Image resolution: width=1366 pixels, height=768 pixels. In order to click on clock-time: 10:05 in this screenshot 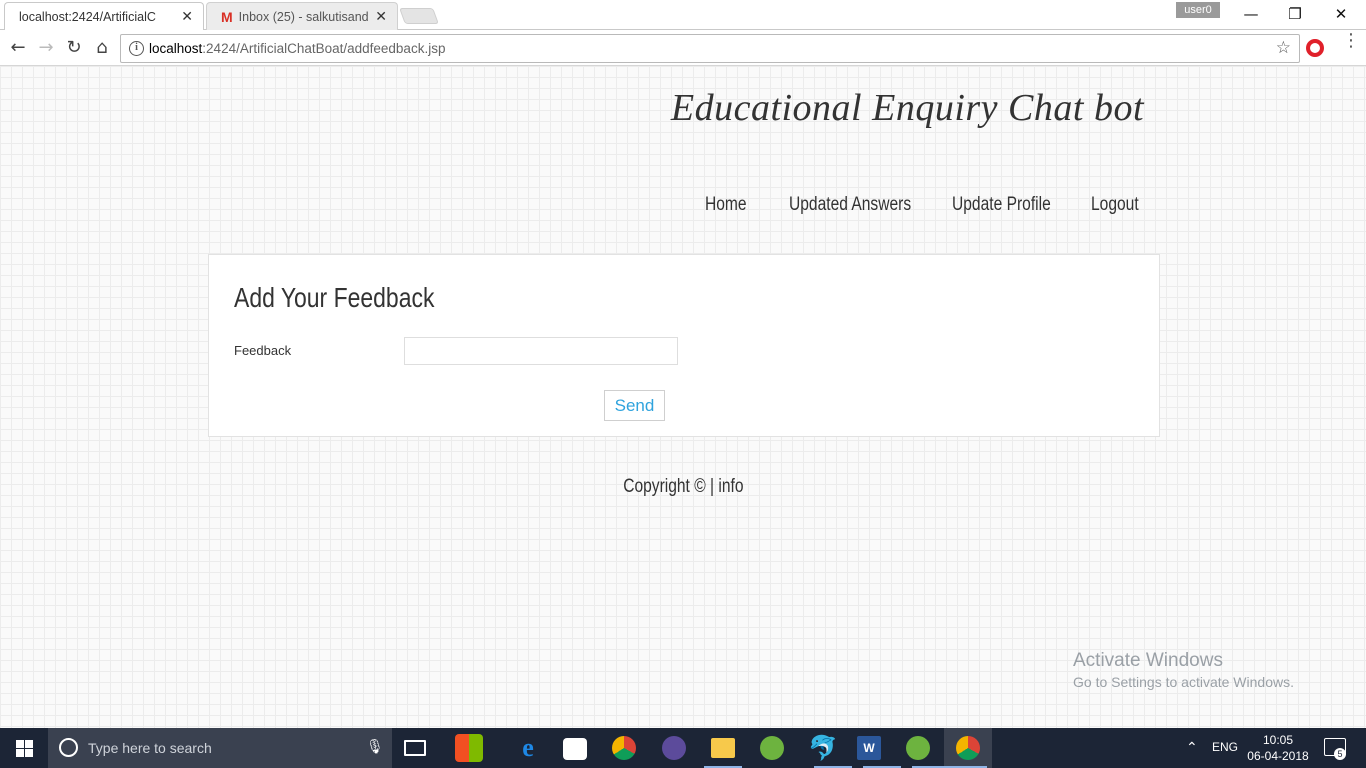, I will do `click(1278, 740)`.